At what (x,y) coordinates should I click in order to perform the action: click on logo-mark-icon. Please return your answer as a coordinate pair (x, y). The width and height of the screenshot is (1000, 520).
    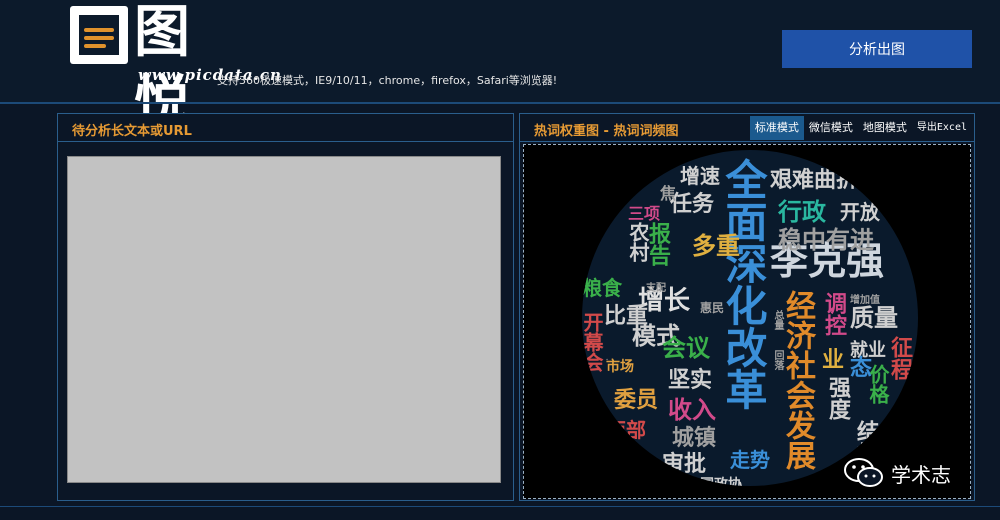
    Looking at the image, I should click on (99, 35).